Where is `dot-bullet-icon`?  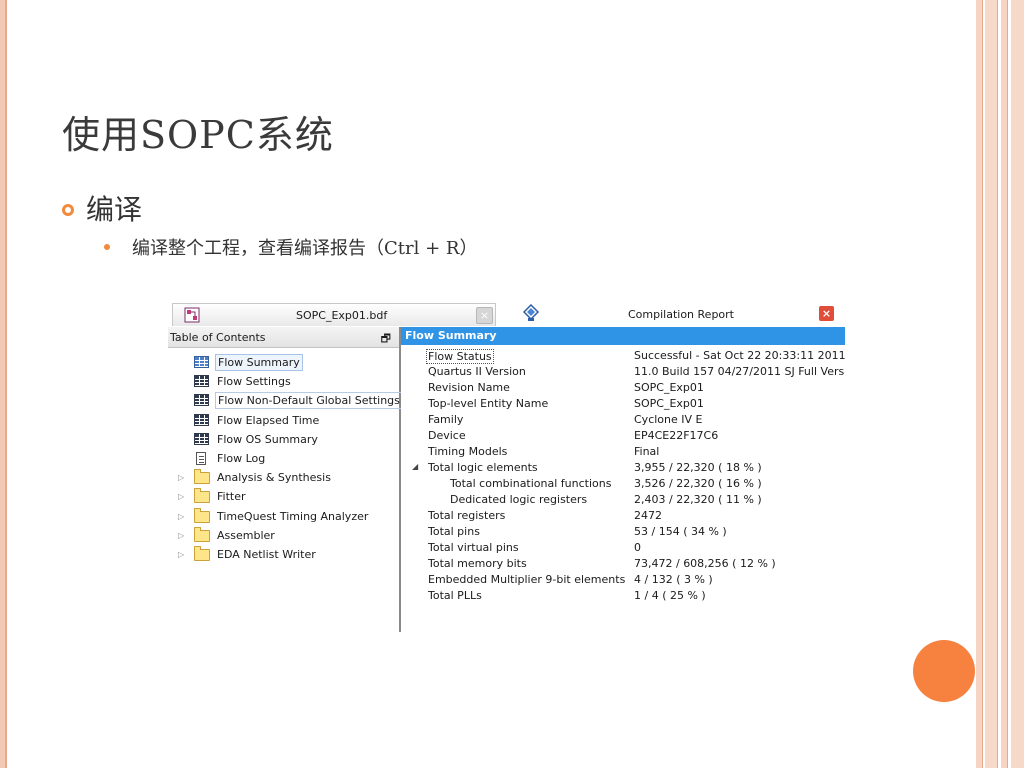
dot-bullet-icon is located at coordinates (107, 247).